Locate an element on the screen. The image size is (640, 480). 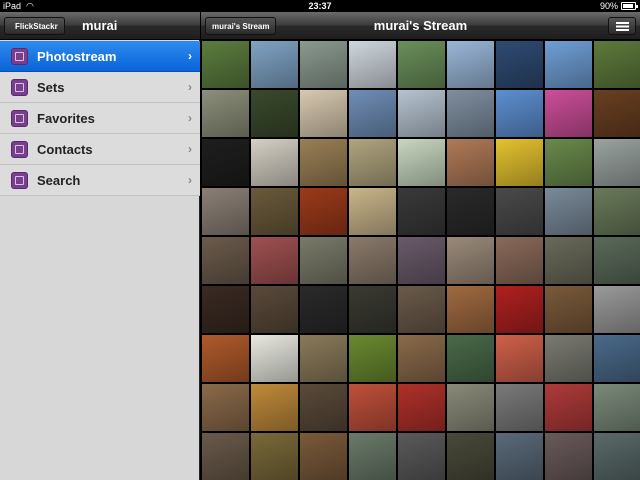
contacts-icon is located at coordinates (19, 149).